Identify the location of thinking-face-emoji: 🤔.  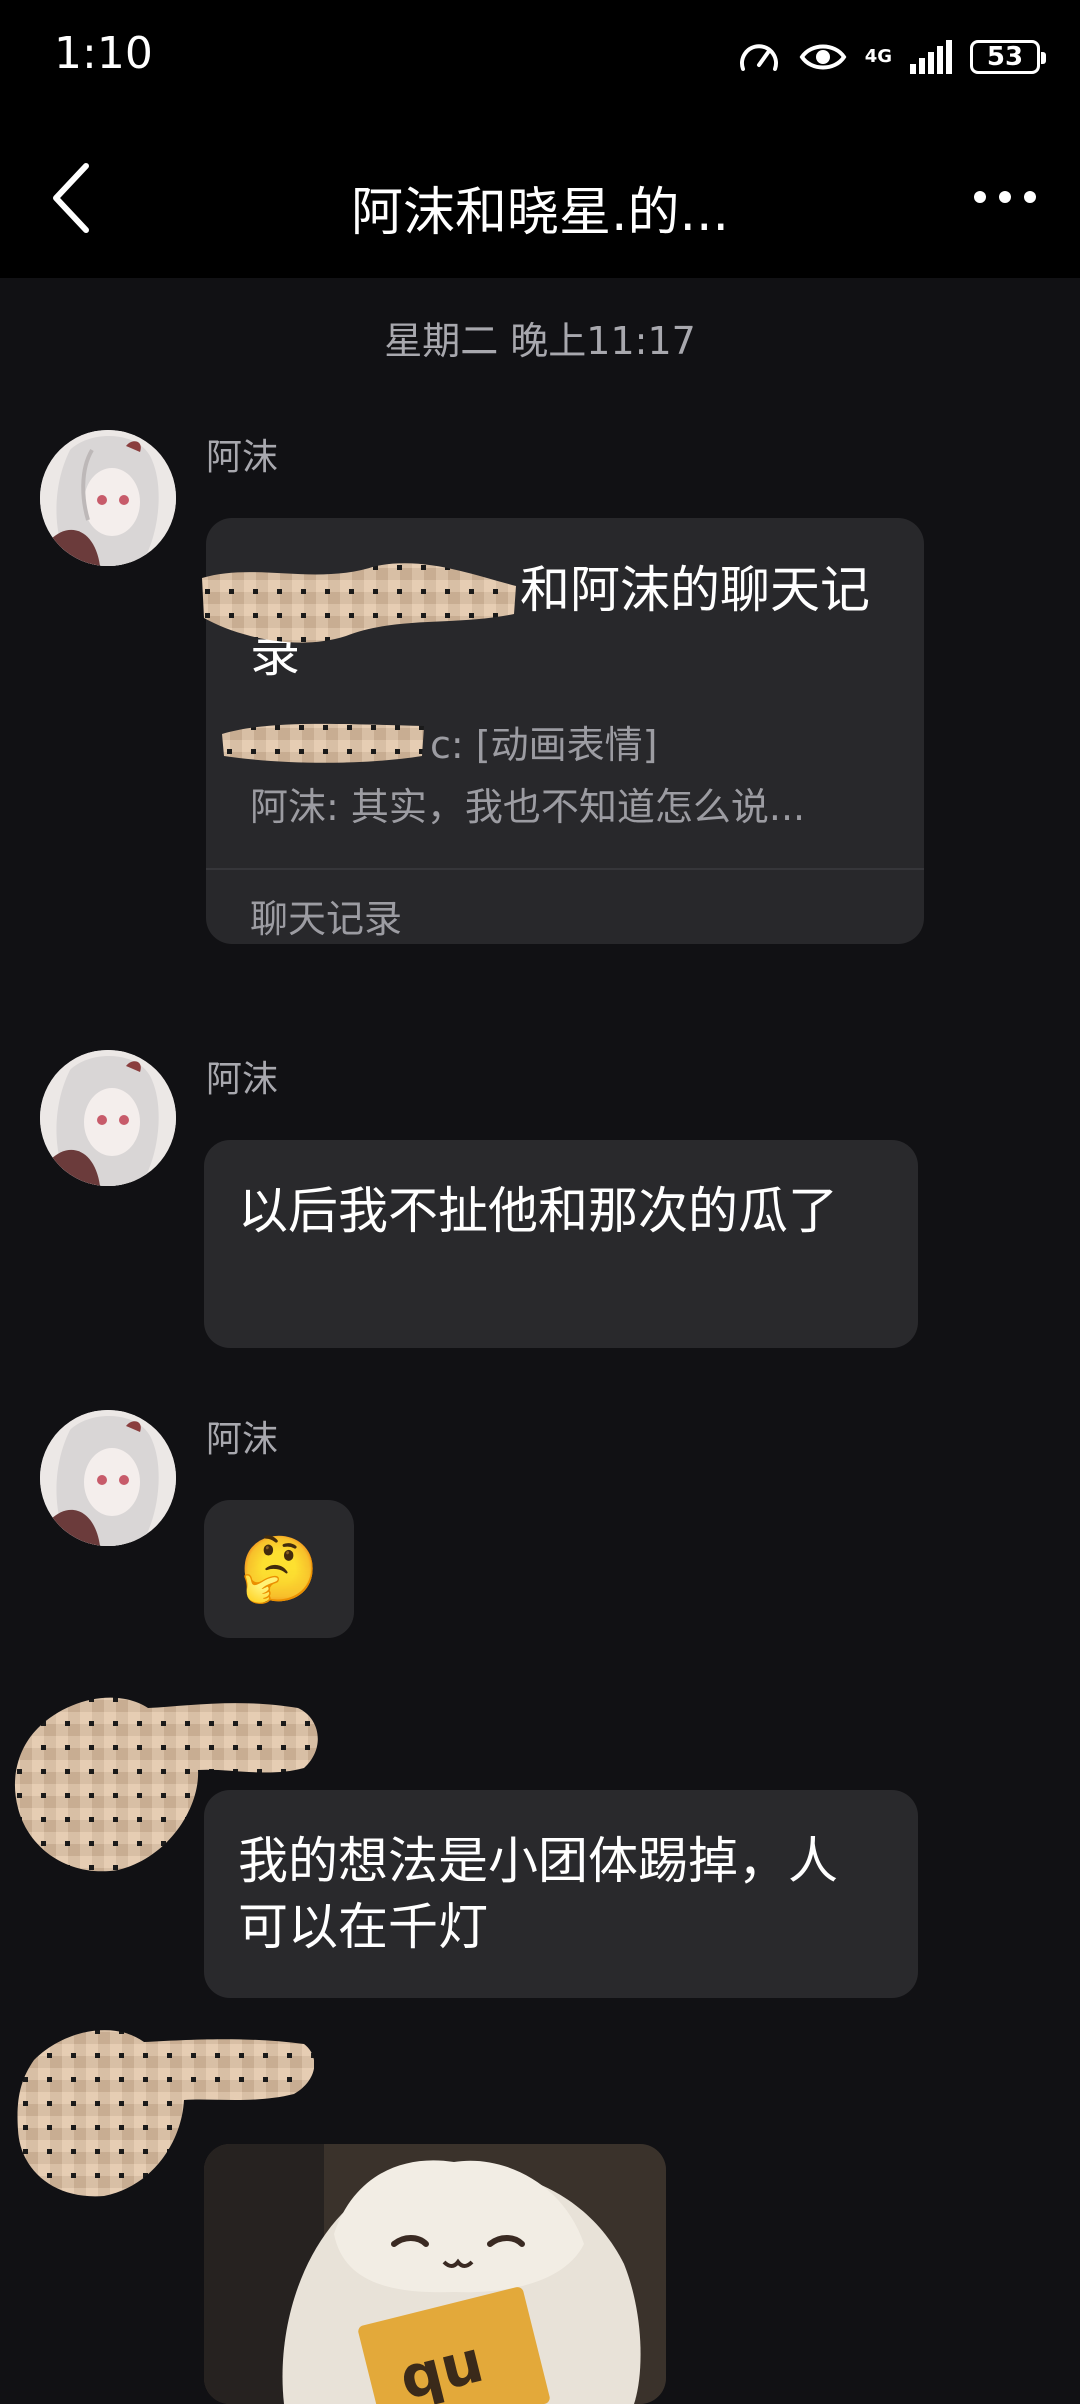
(279, 1569).